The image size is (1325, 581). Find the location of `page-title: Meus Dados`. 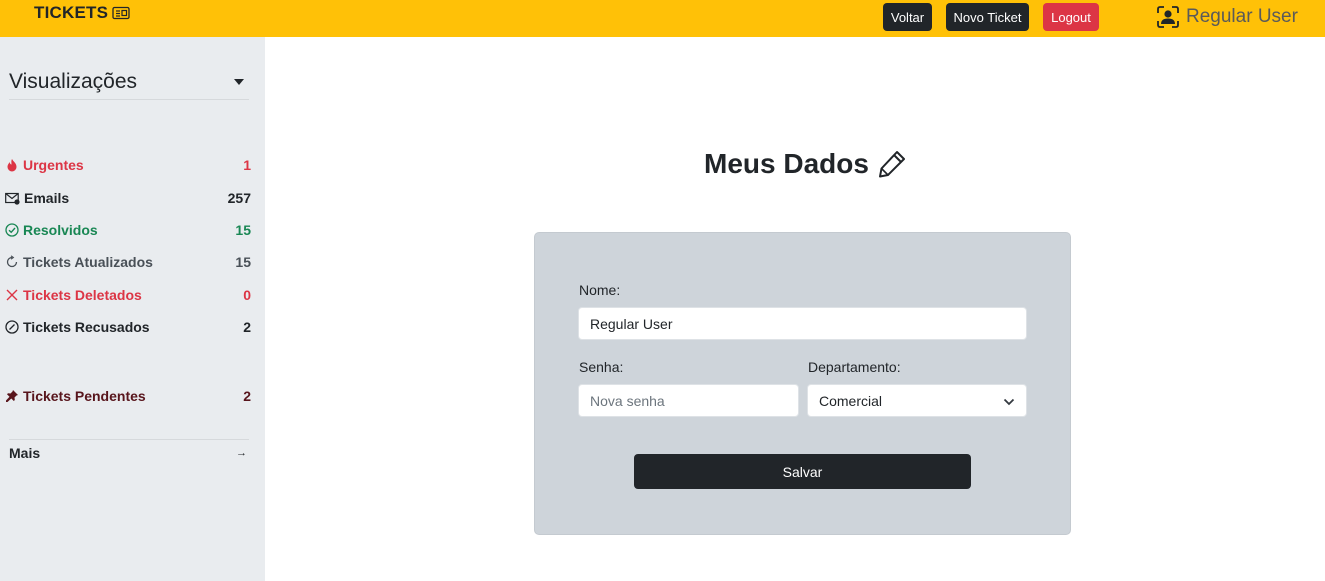

page-title: Meus Dados is located at coordinates (805, 164).